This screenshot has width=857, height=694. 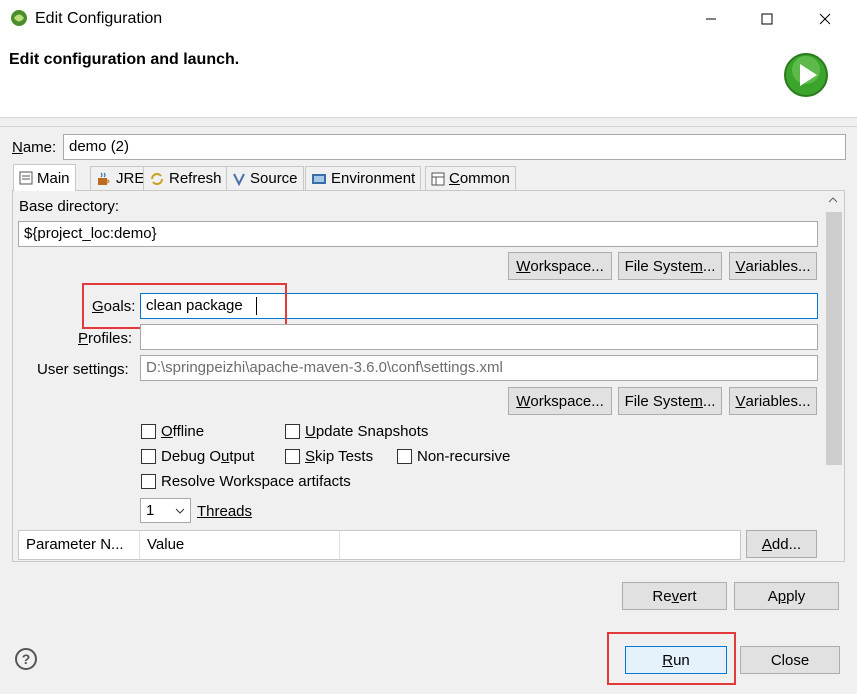 I want to click on tab-environment: Environment, so click(x=363, y=178).